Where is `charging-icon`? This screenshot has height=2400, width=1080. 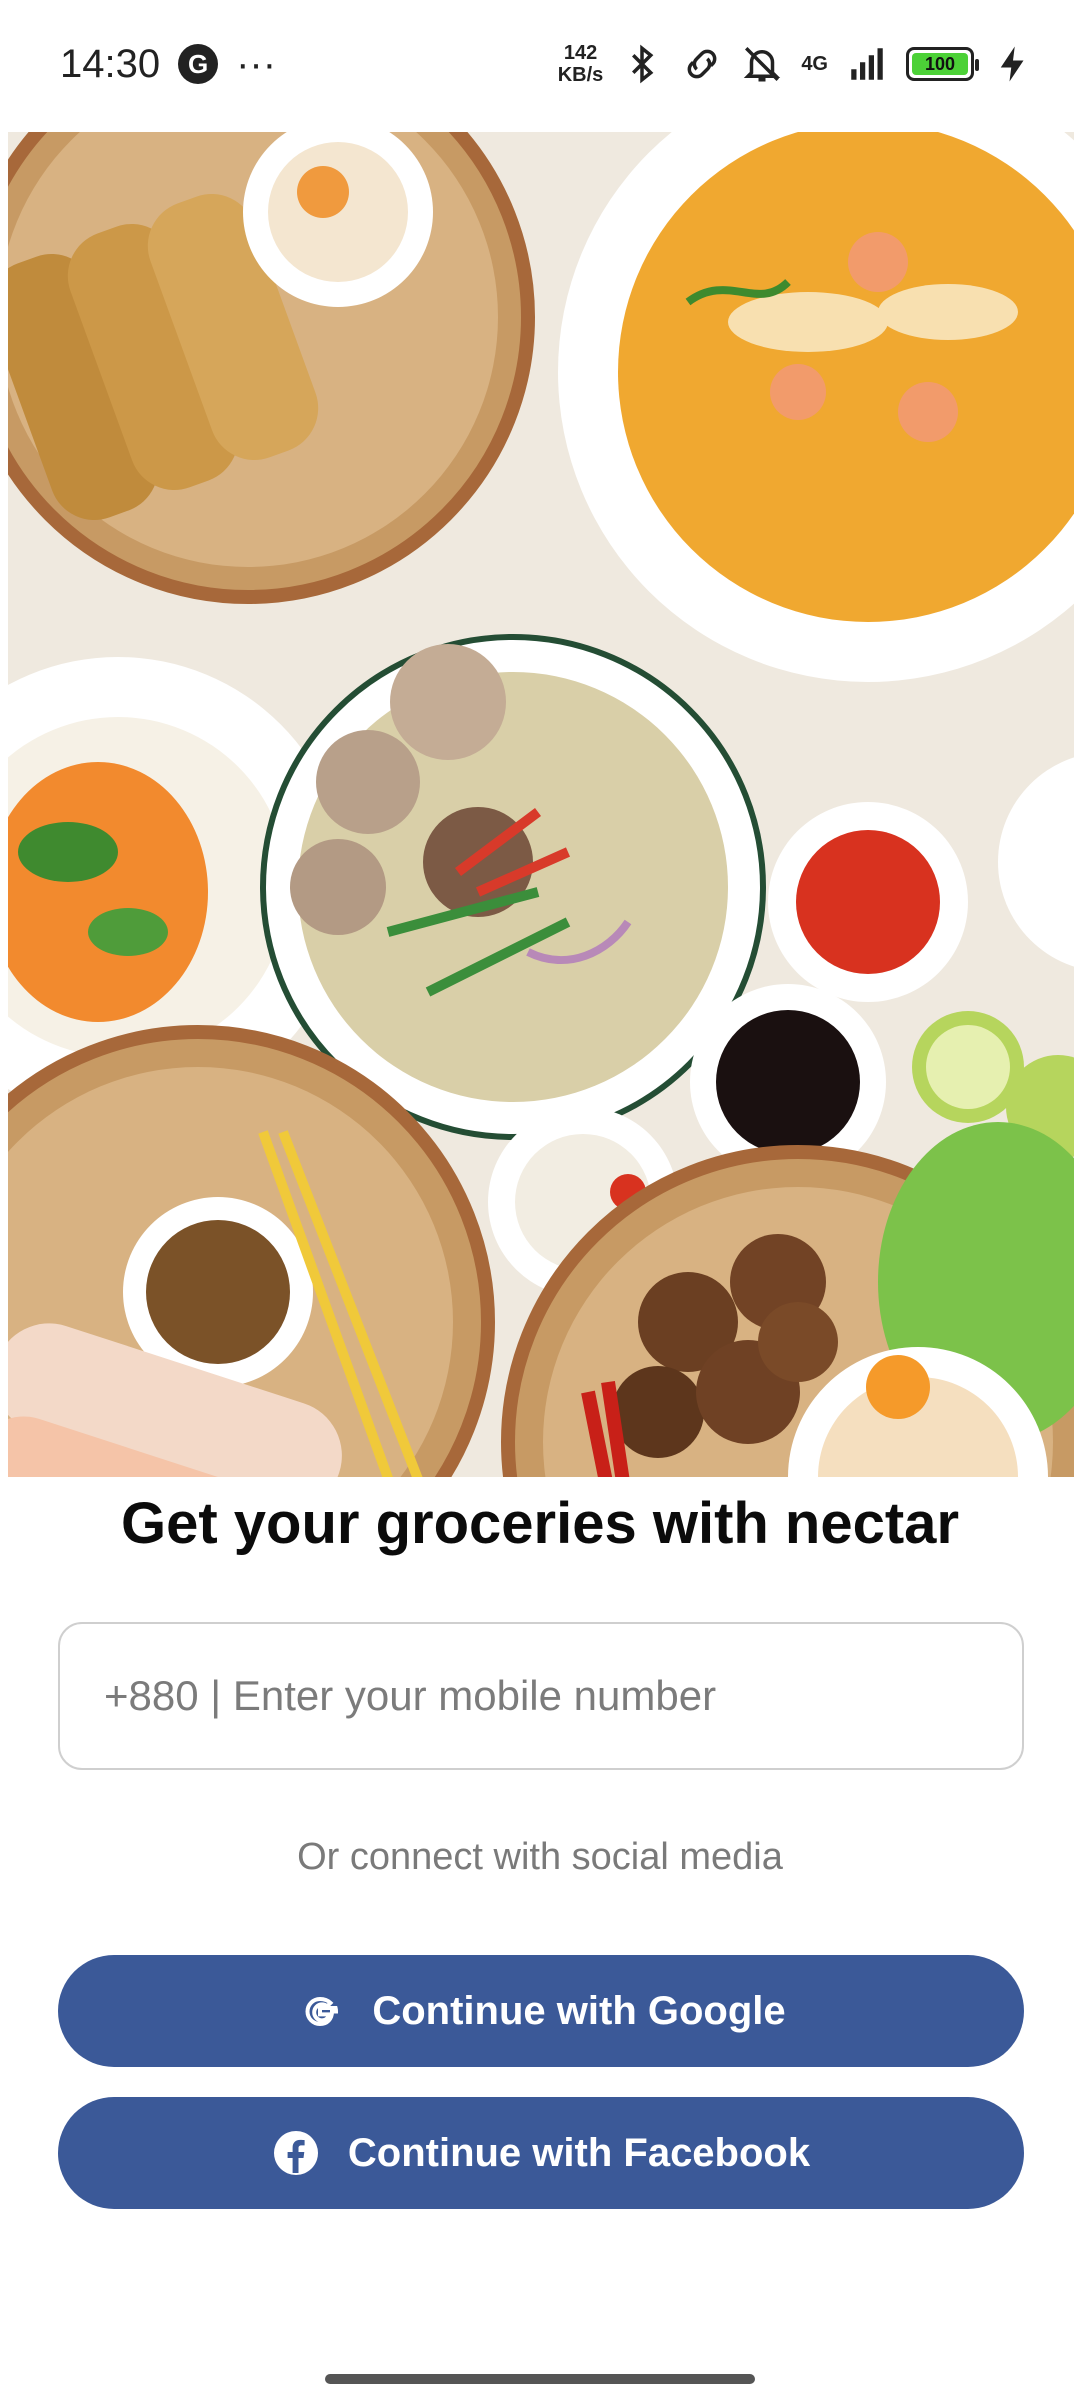 charging-icon is located at coordinates (1012, 64).